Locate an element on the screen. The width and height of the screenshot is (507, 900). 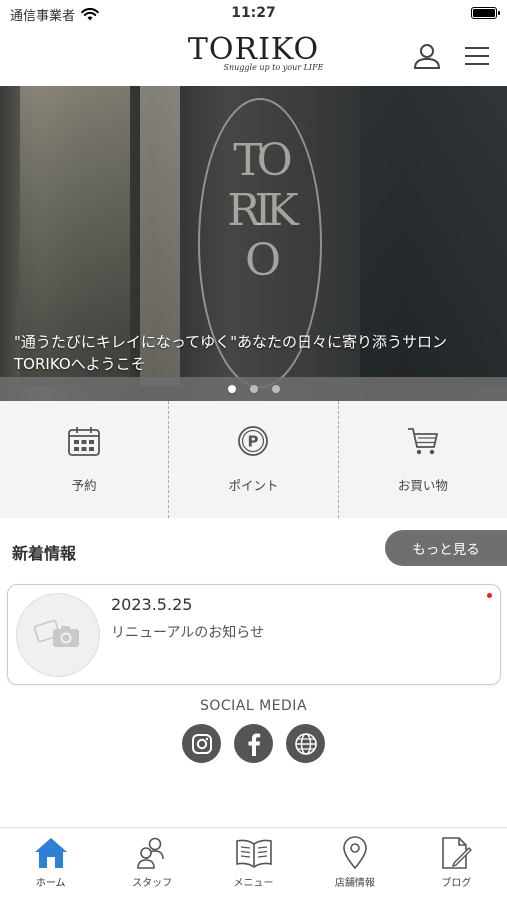
tab-menu: メニュー is located at coordinates (253, 864).